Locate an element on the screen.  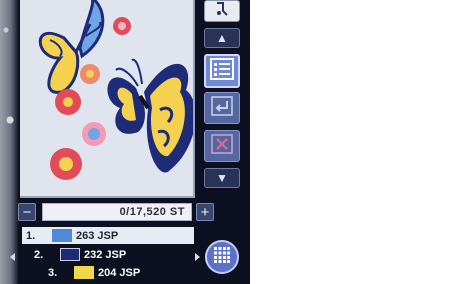
list-icon is located at coordinates (222, 71).